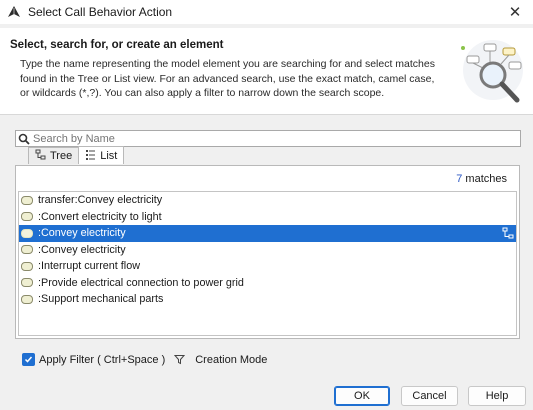 Image resolution: width=533 pixels, height=410 pixels. What do you see at coordinates (28, 359) in the screenshot?
I see `apply-filter-checkbox` at bounding box center [28, 359].